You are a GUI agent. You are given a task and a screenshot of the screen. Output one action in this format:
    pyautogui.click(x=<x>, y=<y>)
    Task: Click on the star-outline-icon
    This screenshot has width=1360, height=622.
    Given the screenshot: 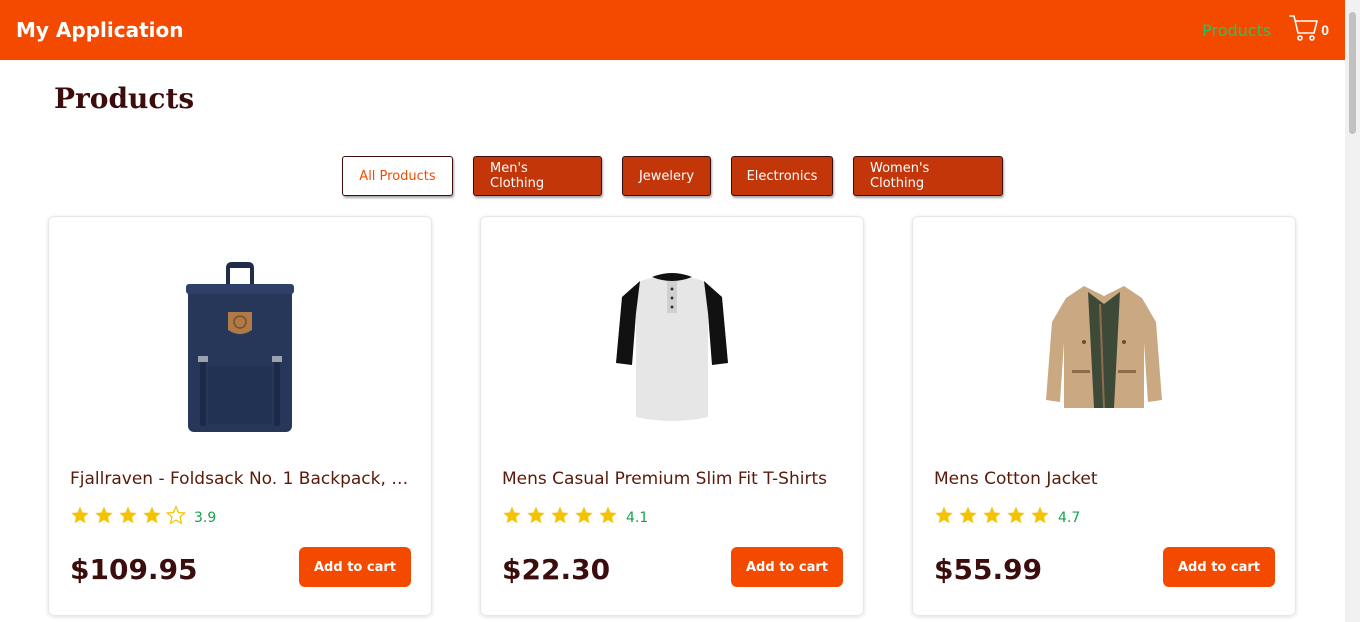 What is the action you would take?
    pyautogui.click(x=176, y=517)
    